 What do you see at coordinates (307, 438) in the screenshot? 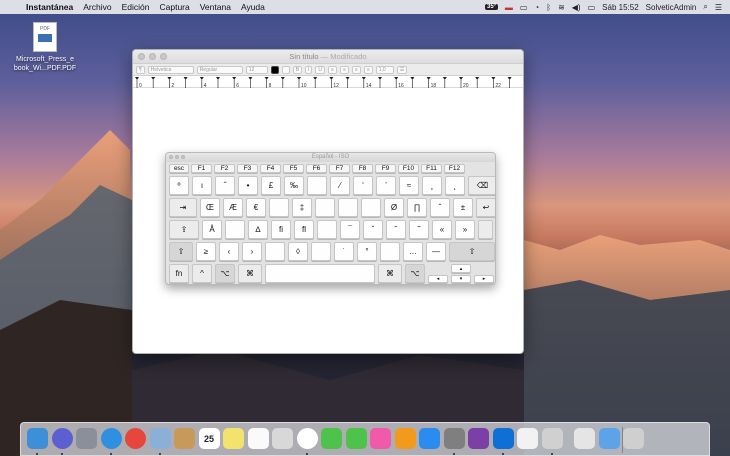
I see `photos-icon` at bounding box center [307, 438].